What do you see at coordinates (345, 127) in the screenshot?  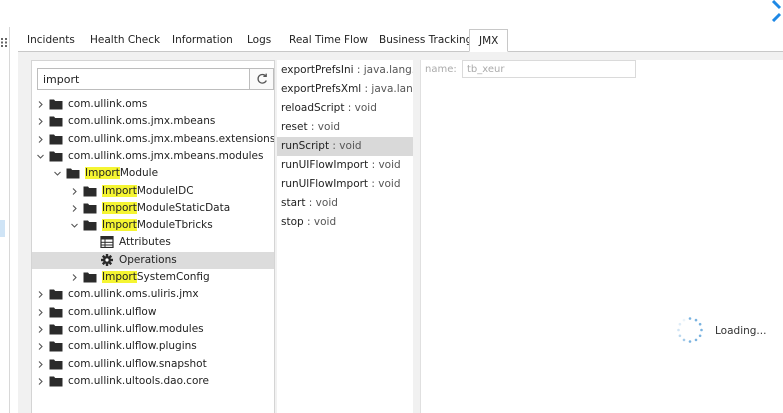 I see `operation-item: reset : void` at bounding box center [345, 127].